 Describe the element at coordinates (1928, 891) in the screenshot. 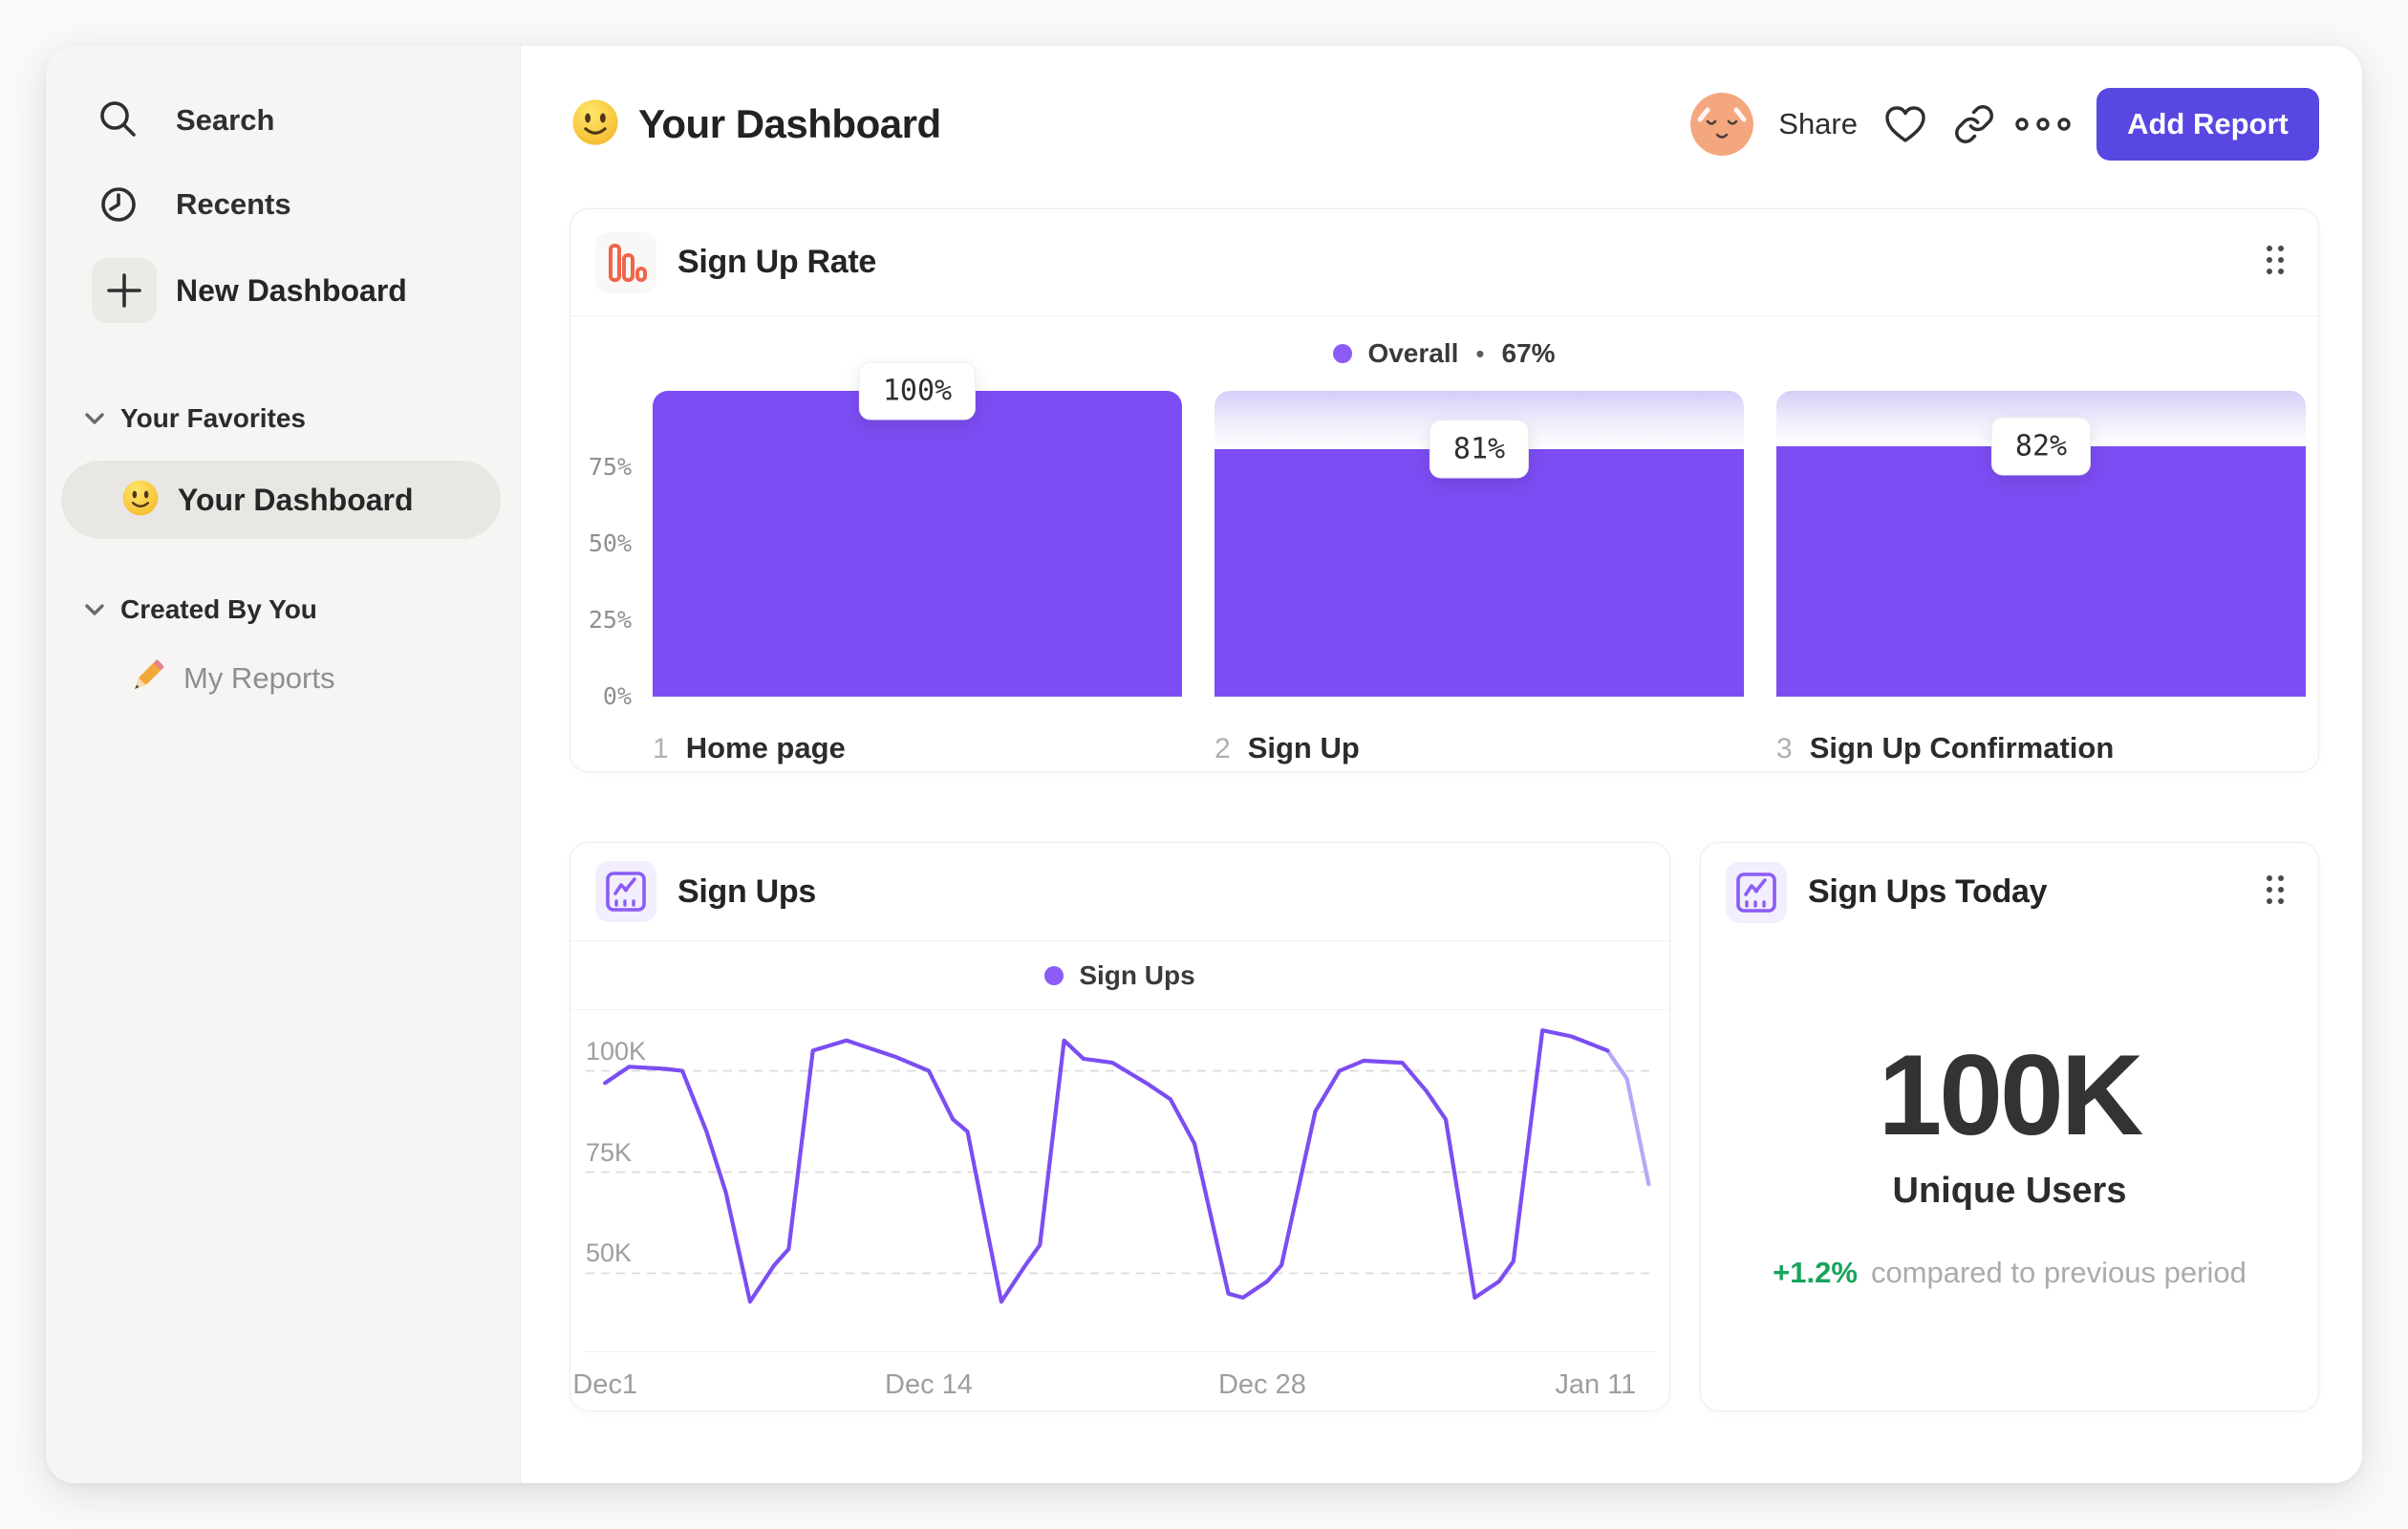

I see `card-title: Sign Ups Today` at that location.